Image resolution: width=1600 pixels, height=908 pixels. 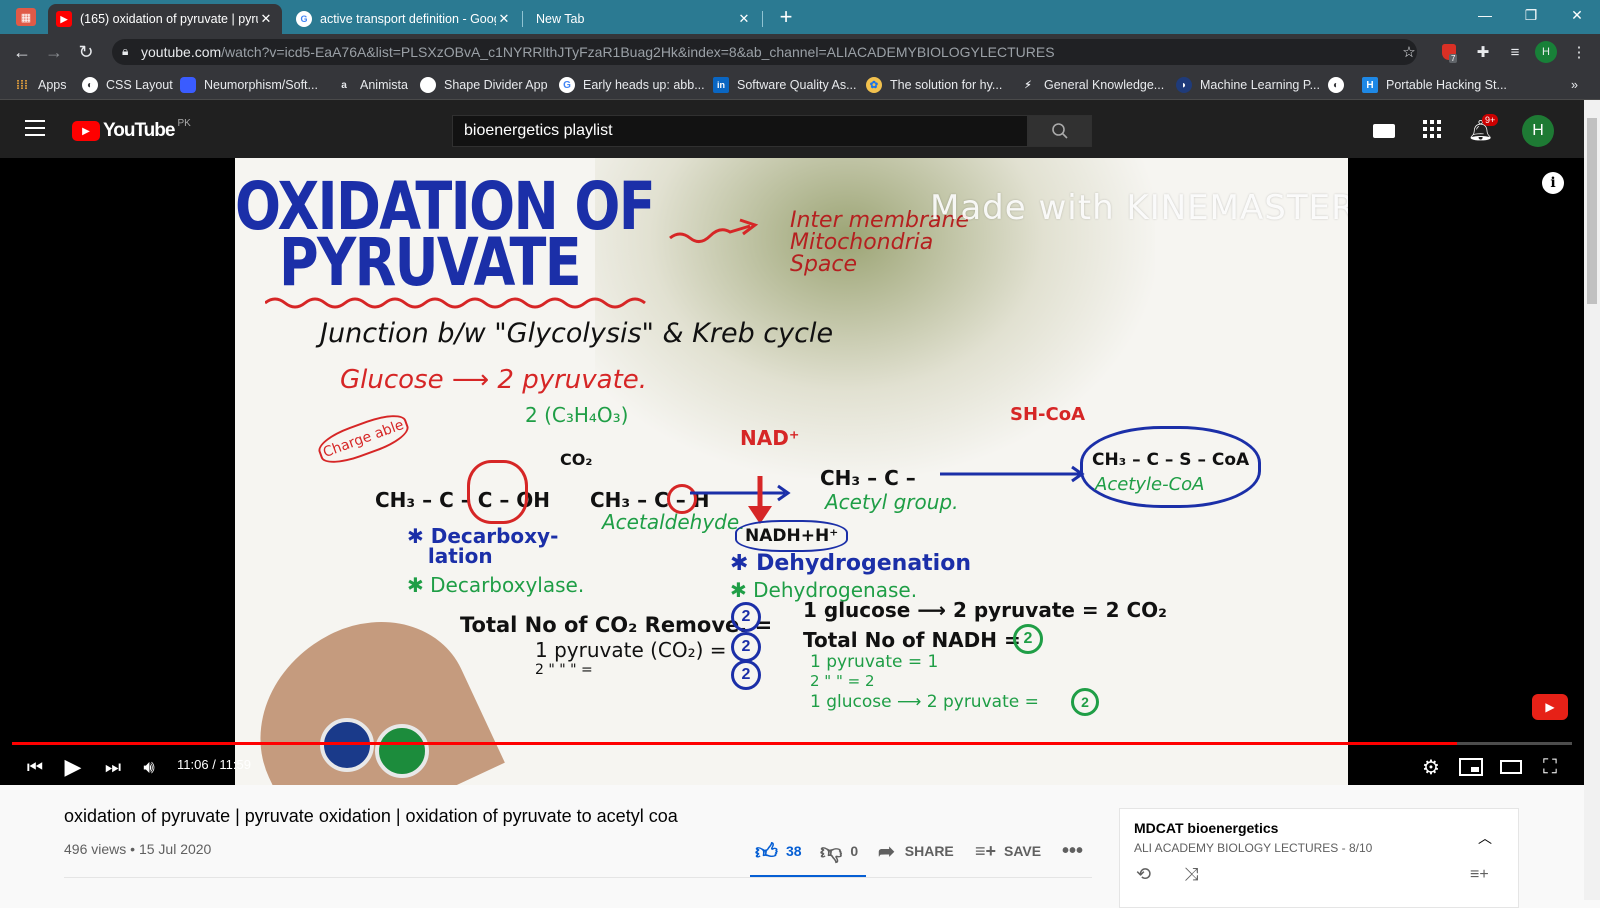 I want to click on bookmark-label: Apps, so click(x=52, y=85).